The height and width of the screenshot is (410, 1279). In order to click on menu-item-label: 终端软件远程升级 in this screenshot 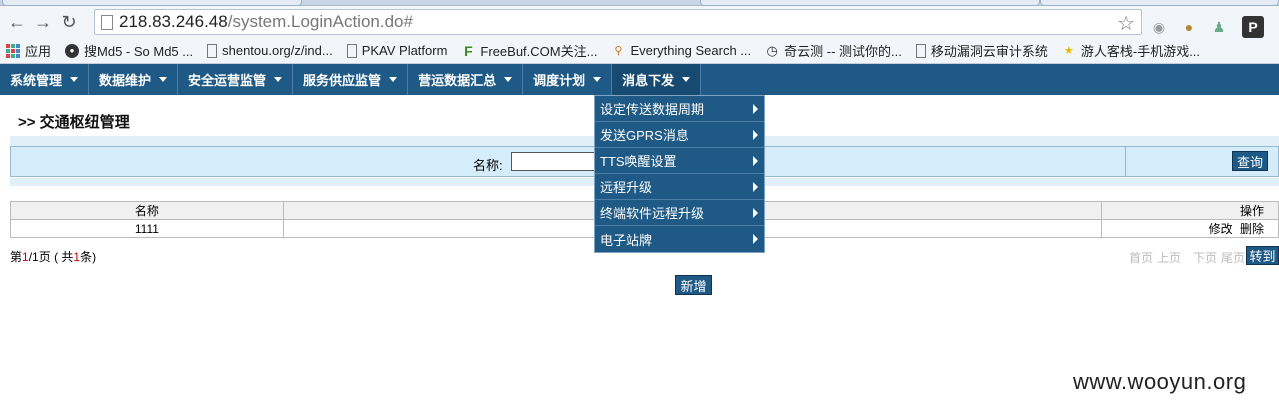, I will do `click(652, 213)`.